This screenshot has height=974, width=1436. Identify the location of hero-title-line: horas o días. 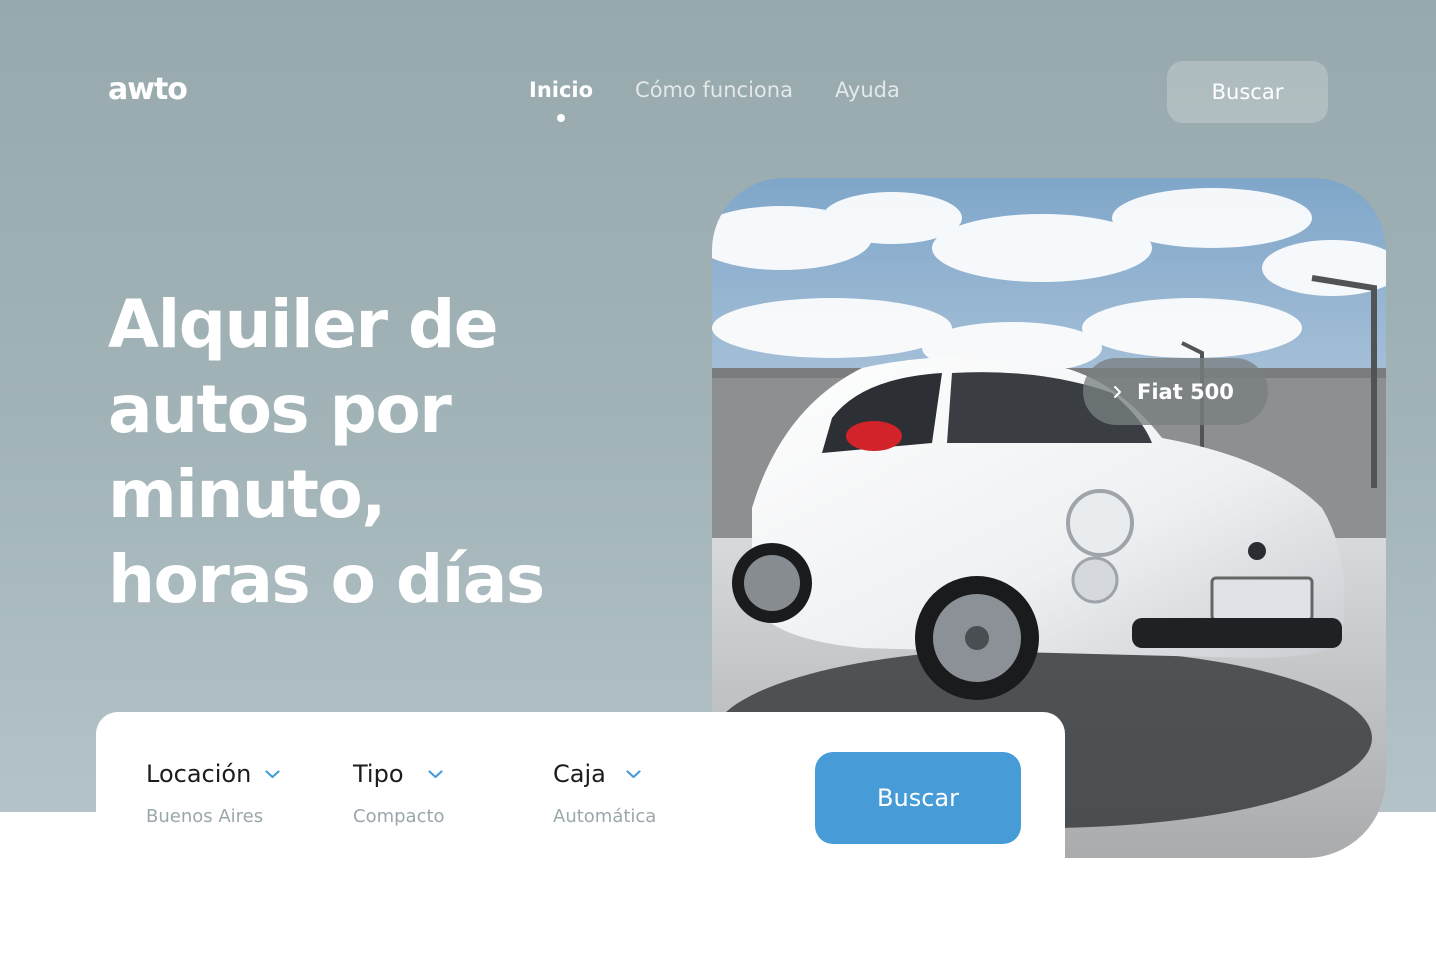
(326, 579).